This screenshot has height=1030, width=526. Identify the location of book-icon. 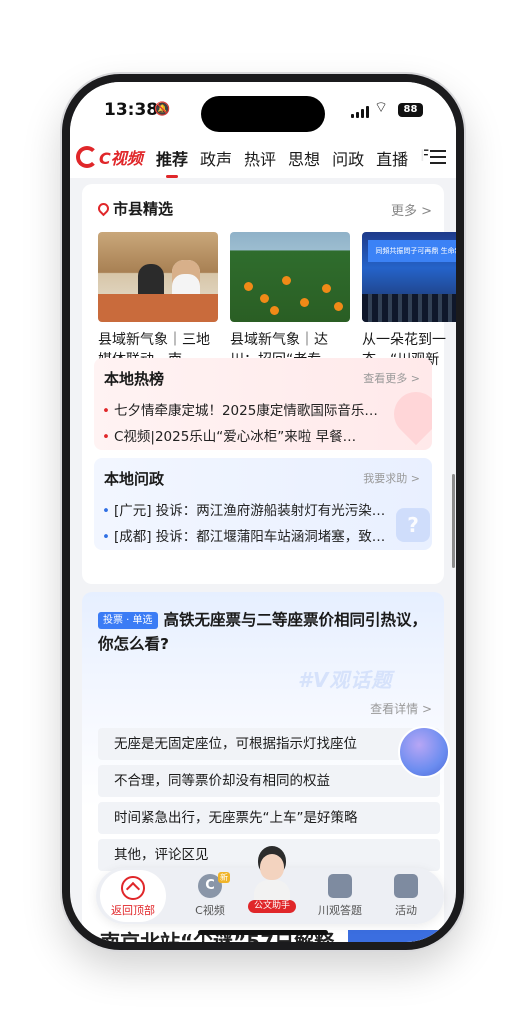
(340, 886).